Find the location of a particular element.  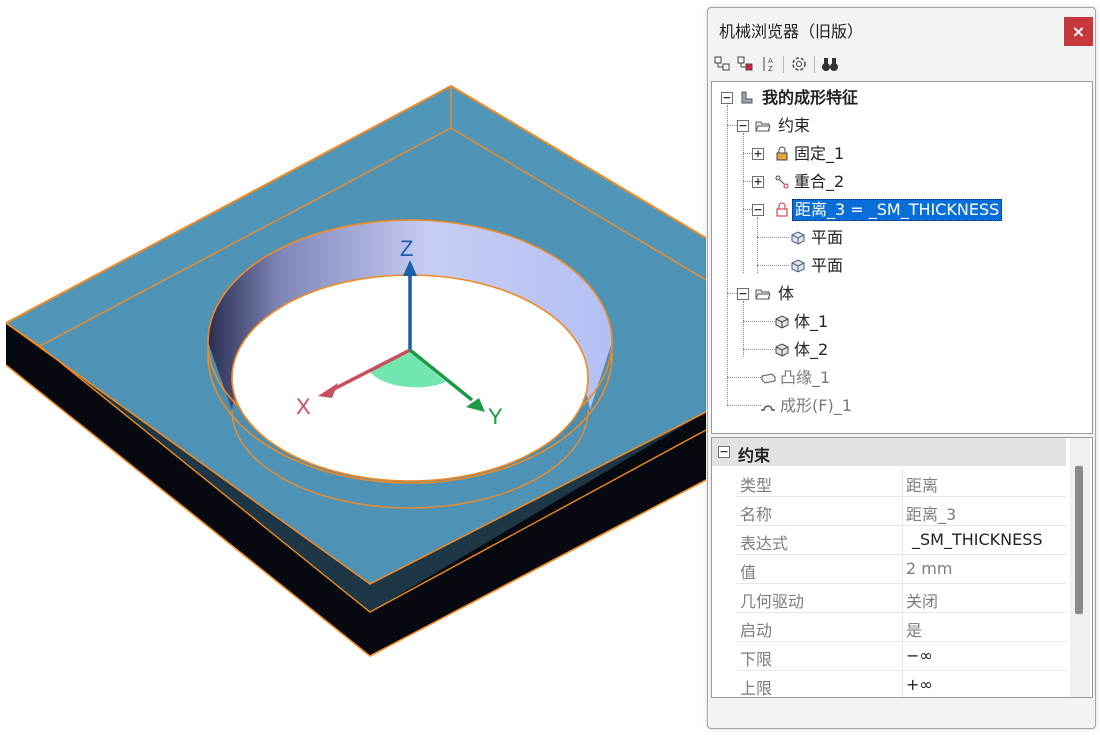

axis-y-label: Y is located at coordinates (495, 416).